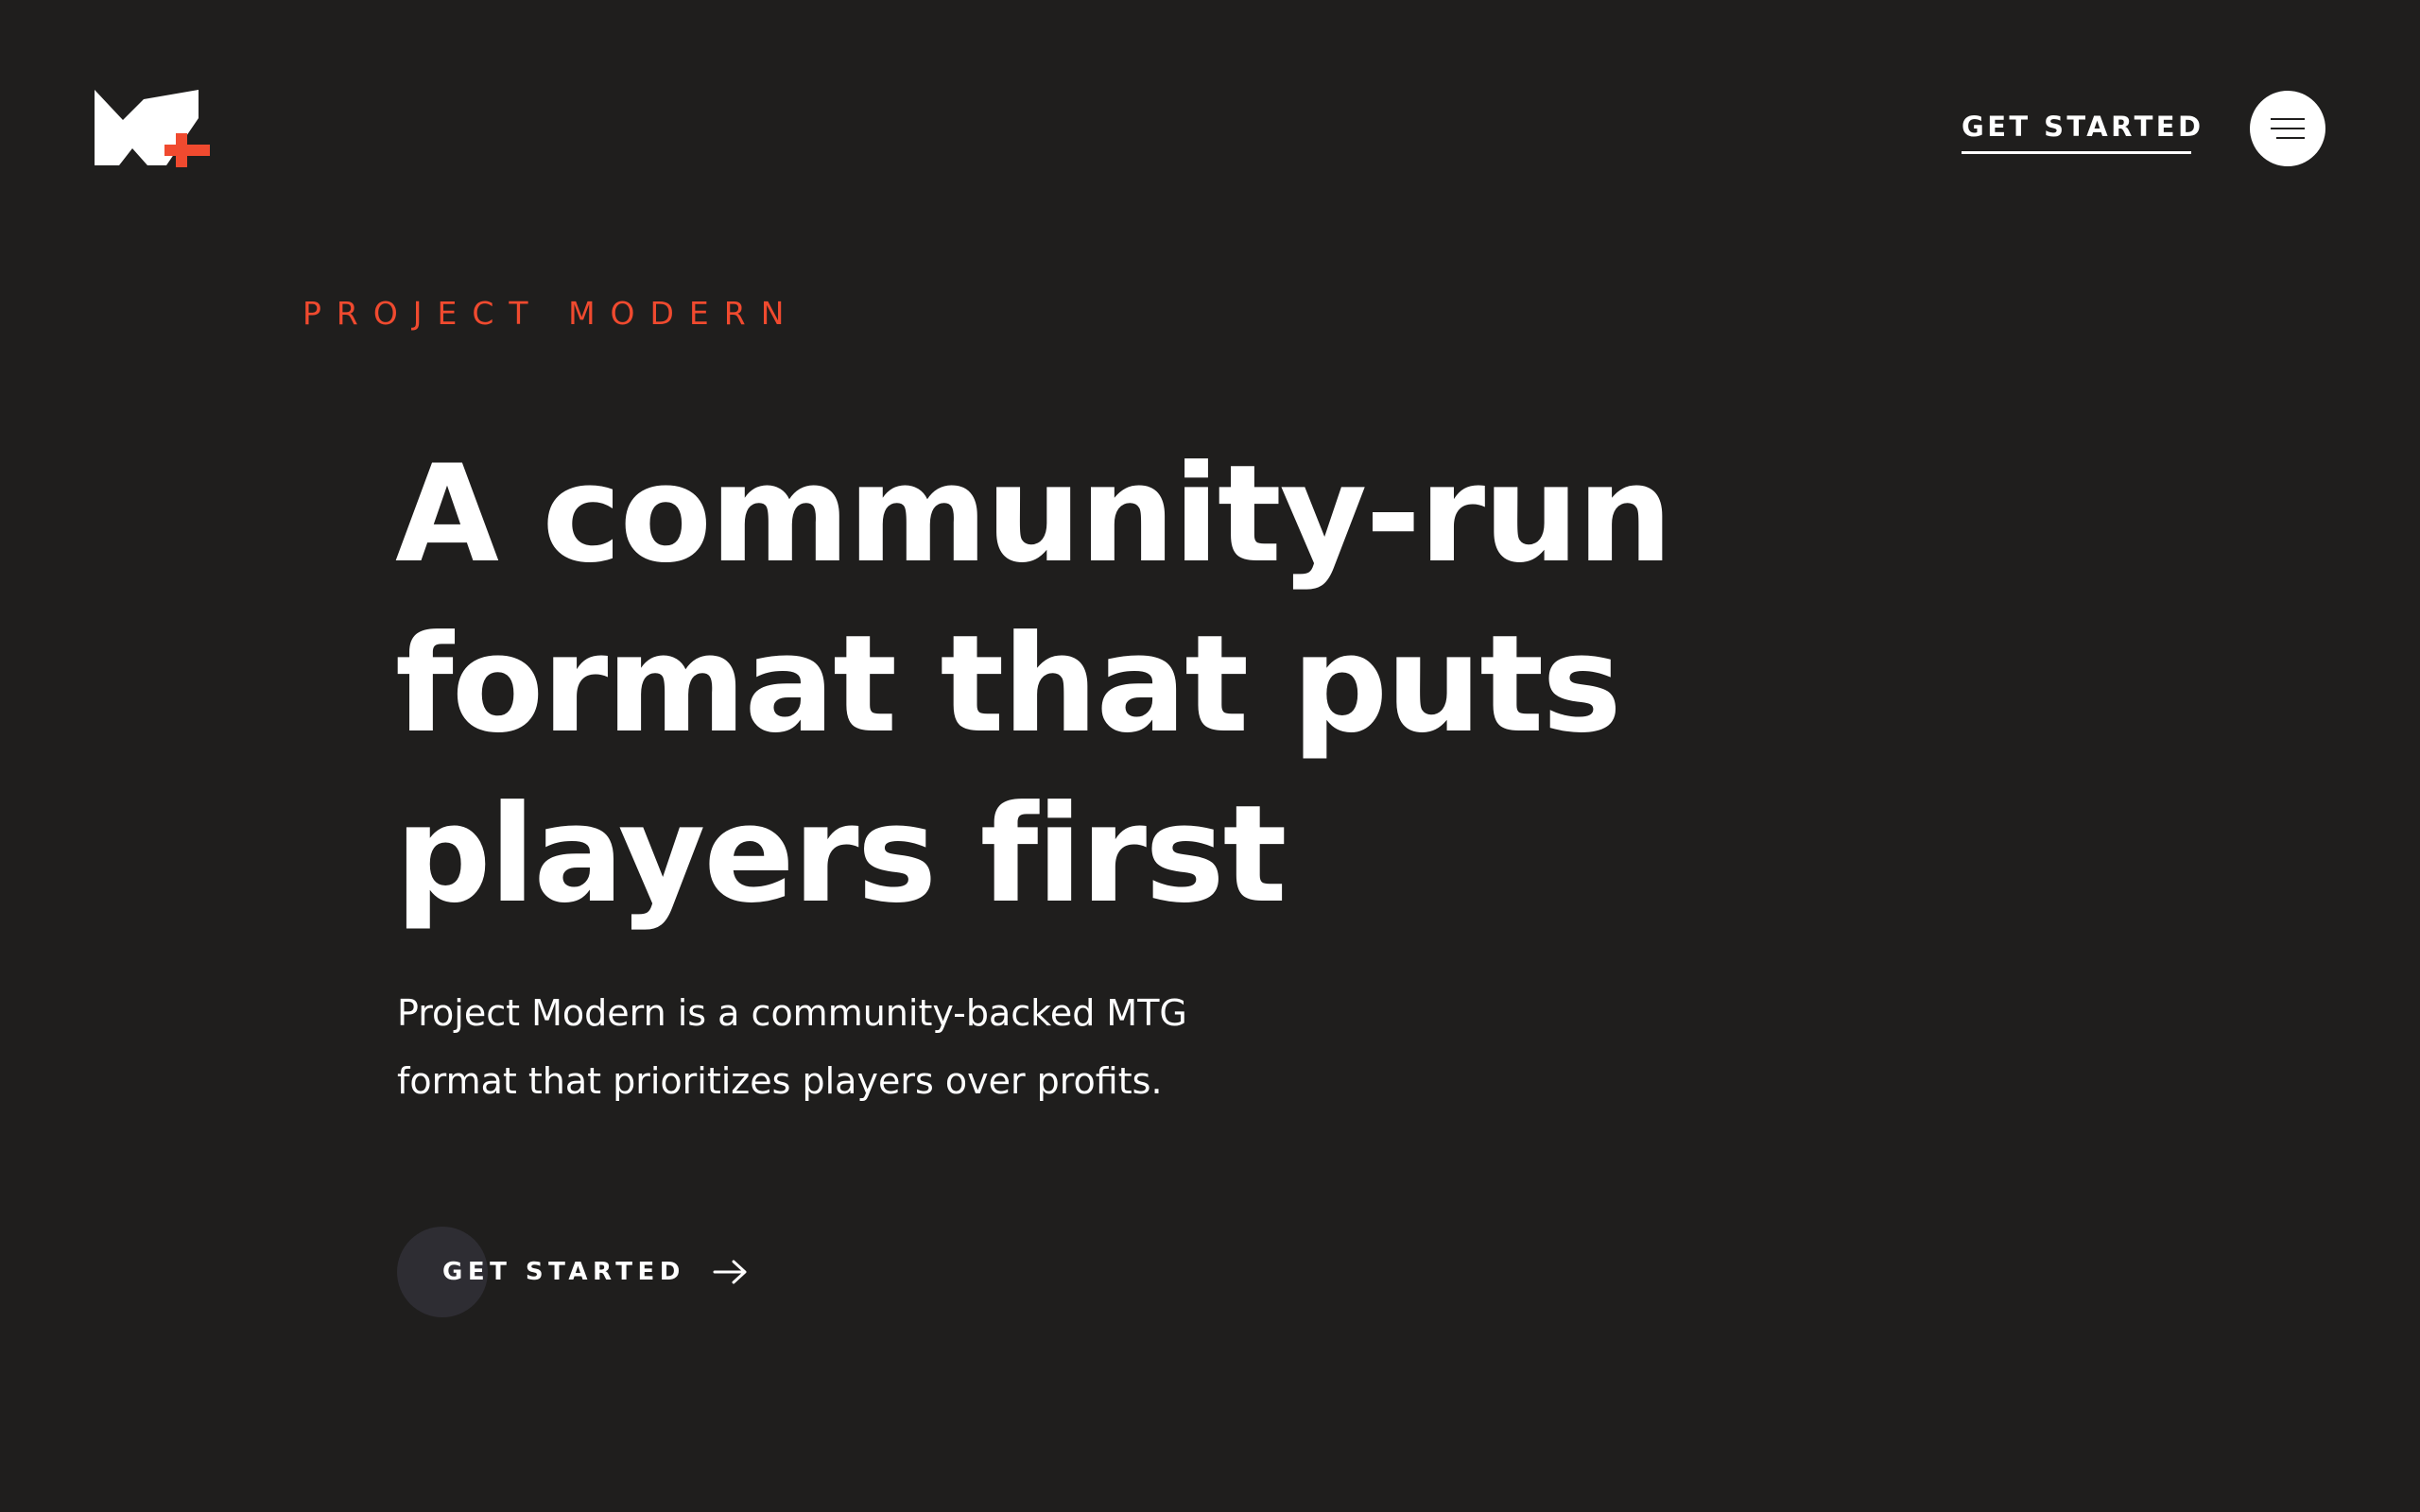  What do you see at coordinates (730, 1272) in the screenshot?
I see `arrow-right-icon` at bounding box center [730, 1272].